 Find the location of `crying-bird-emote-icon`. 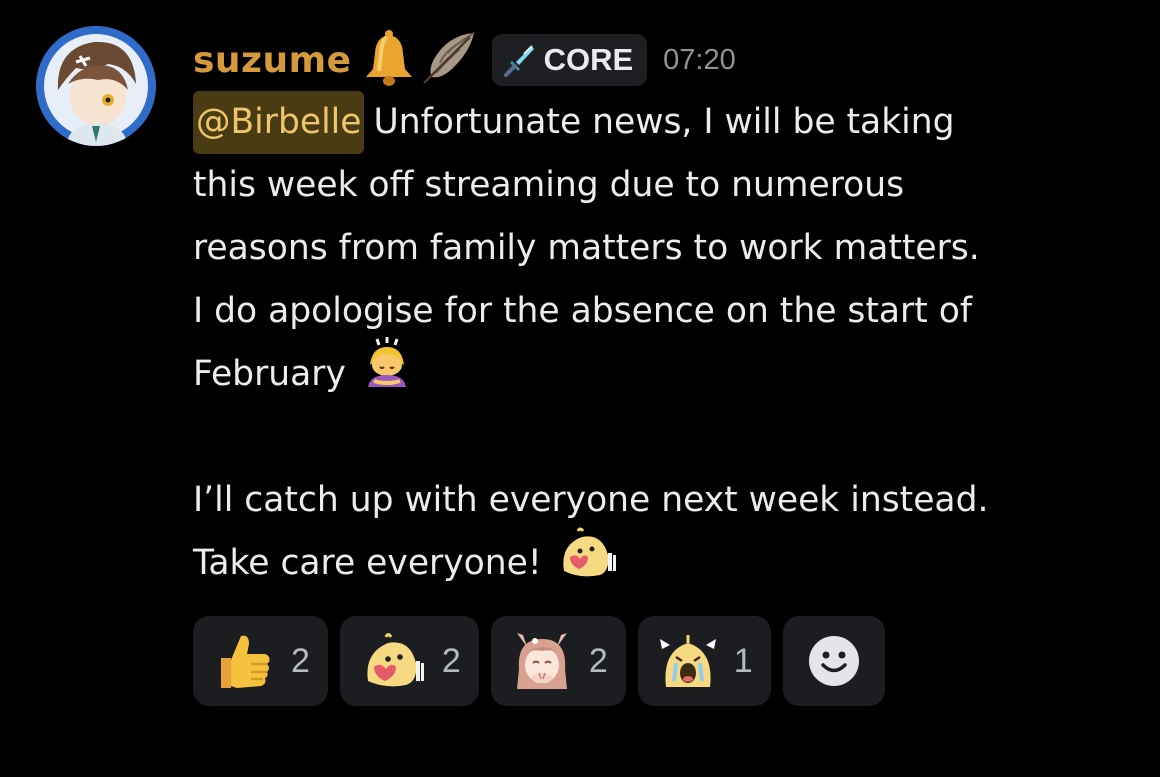

crying-bird-emote-icon is located at coordinates (687, 661).